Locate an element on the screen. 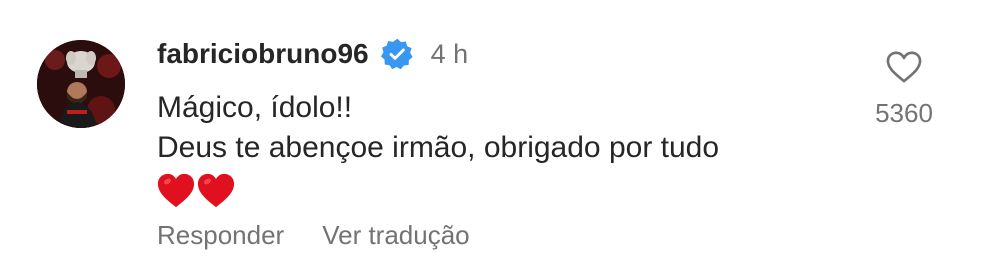 This screenshot has width=984, height=276. username-link: fabriciobruno96 is located at coordinates (263, 54).